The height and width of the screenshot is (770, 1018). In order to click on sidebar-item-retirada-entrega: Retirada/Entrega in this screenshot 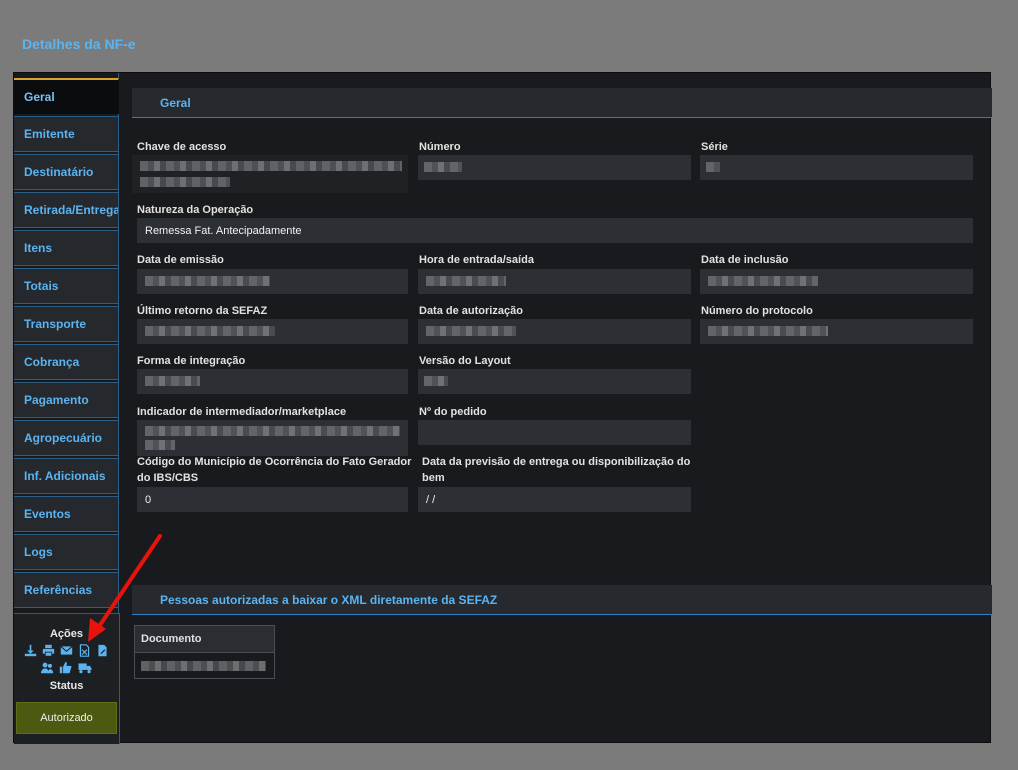, I will do `click(66, 210)`.